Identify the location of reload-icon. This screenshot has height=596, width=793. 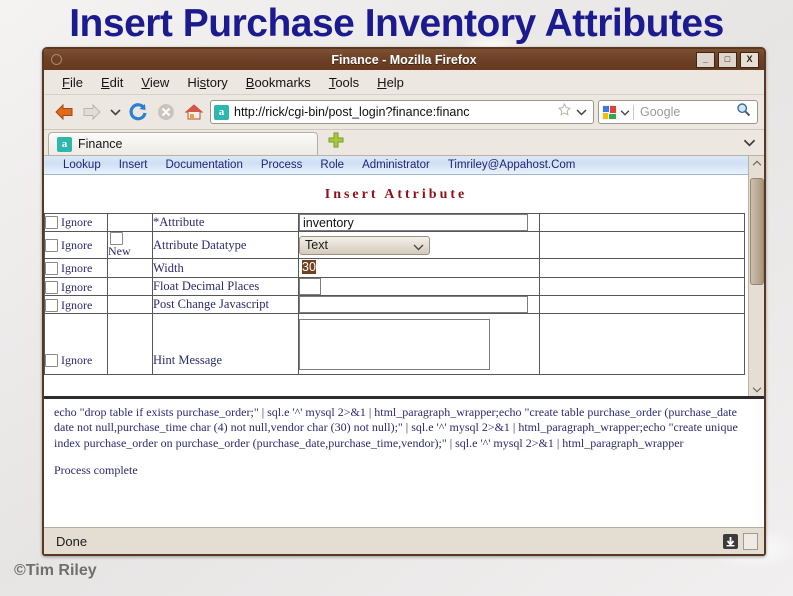
(138, 112).